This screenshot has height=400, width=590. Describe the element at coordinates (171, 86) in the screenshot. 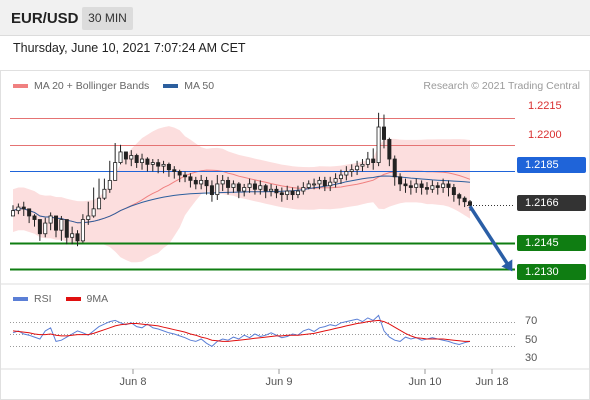

I see `ma50-swatch` at that location.